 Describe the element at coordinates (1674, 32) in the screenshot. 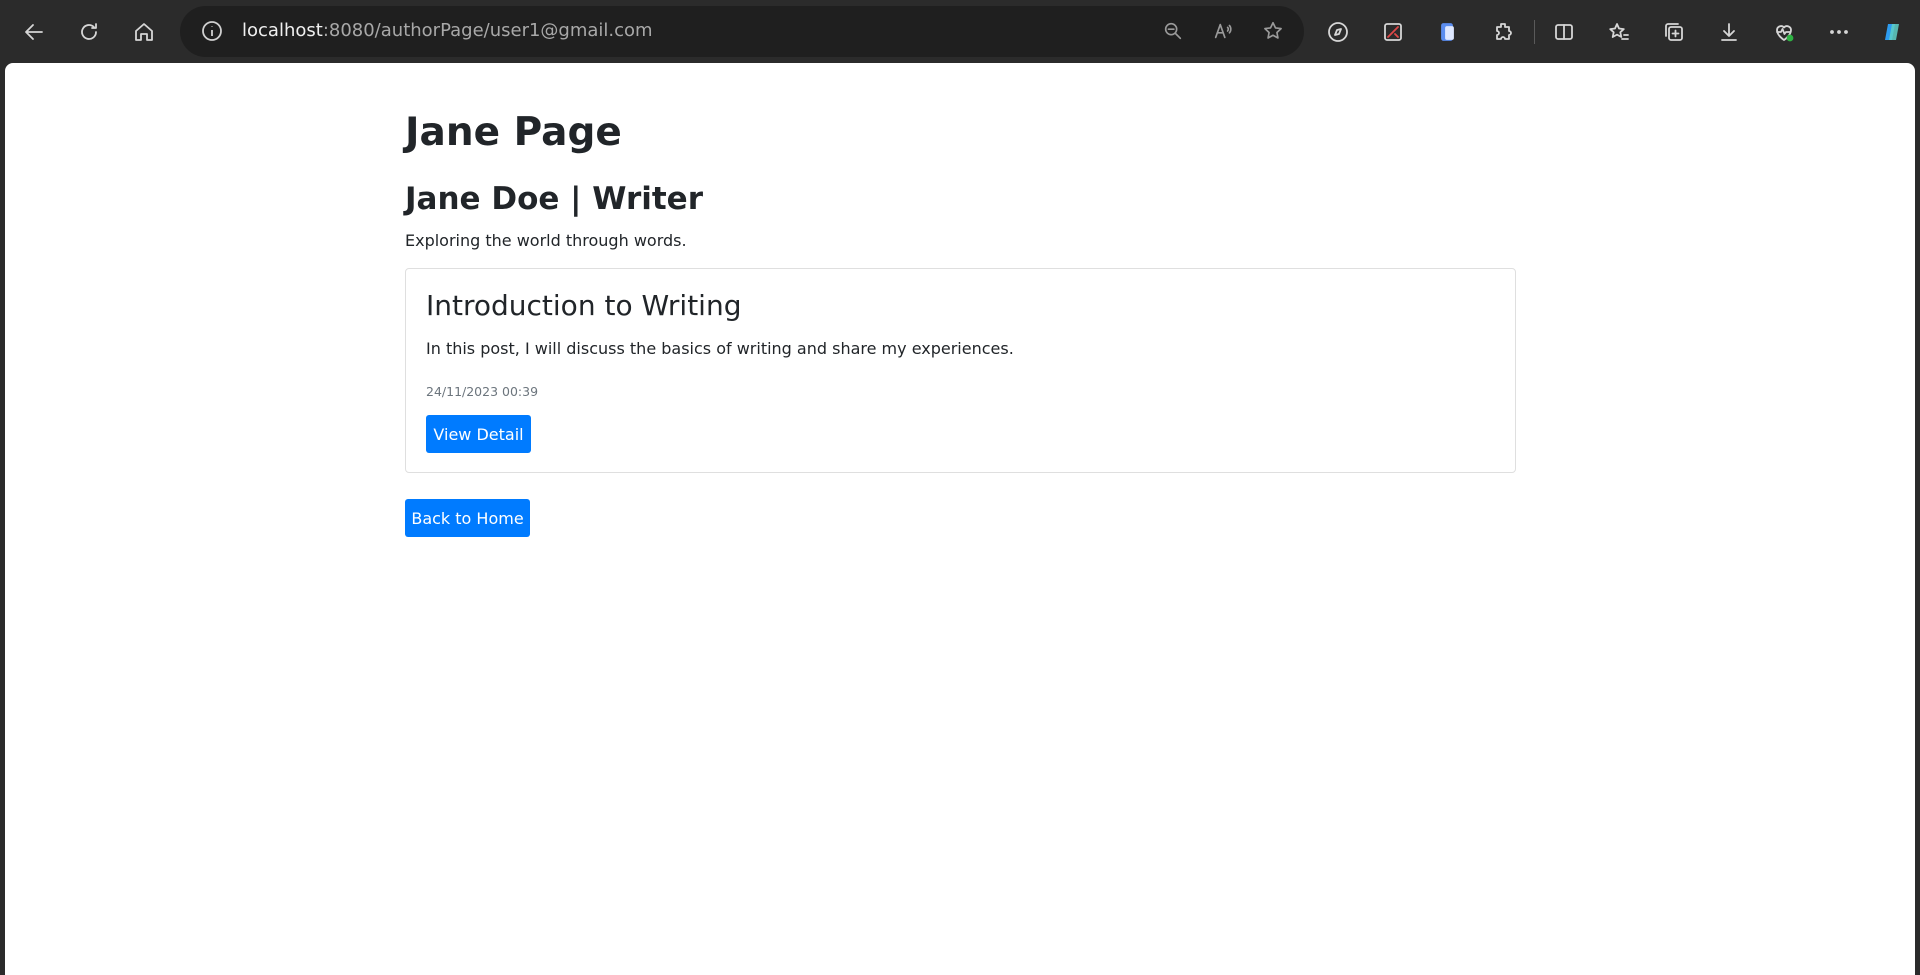

I see `collections-icon` at that location.